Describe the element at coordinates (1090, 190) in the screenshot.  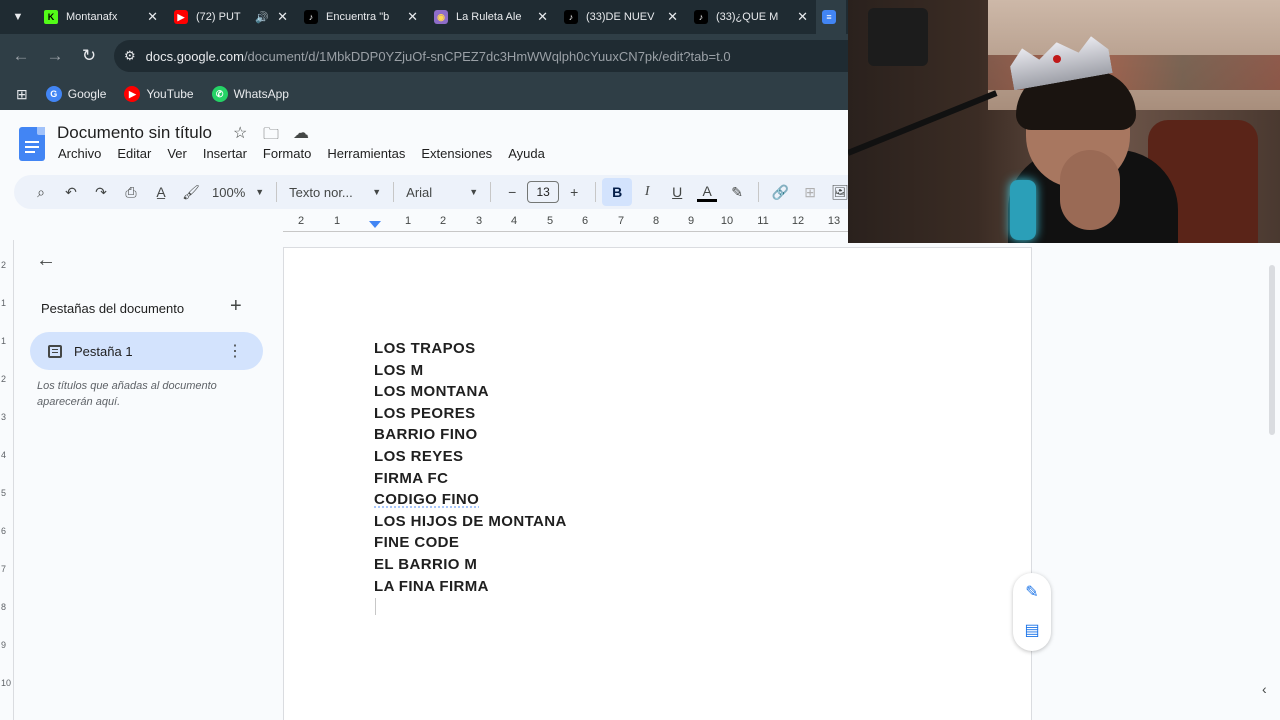
I see `webcam-person-hand` at that location.